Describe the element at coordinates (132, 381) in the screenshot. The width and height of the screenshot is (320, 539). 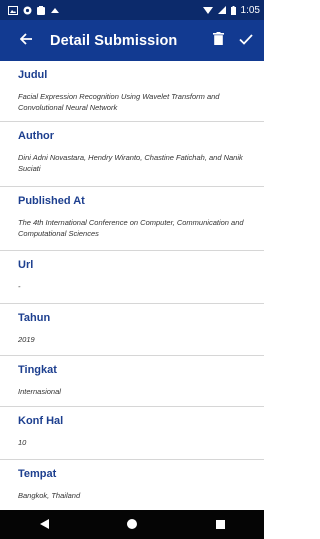
I see `field-tingkat: Tingkat Internasional` at that location.